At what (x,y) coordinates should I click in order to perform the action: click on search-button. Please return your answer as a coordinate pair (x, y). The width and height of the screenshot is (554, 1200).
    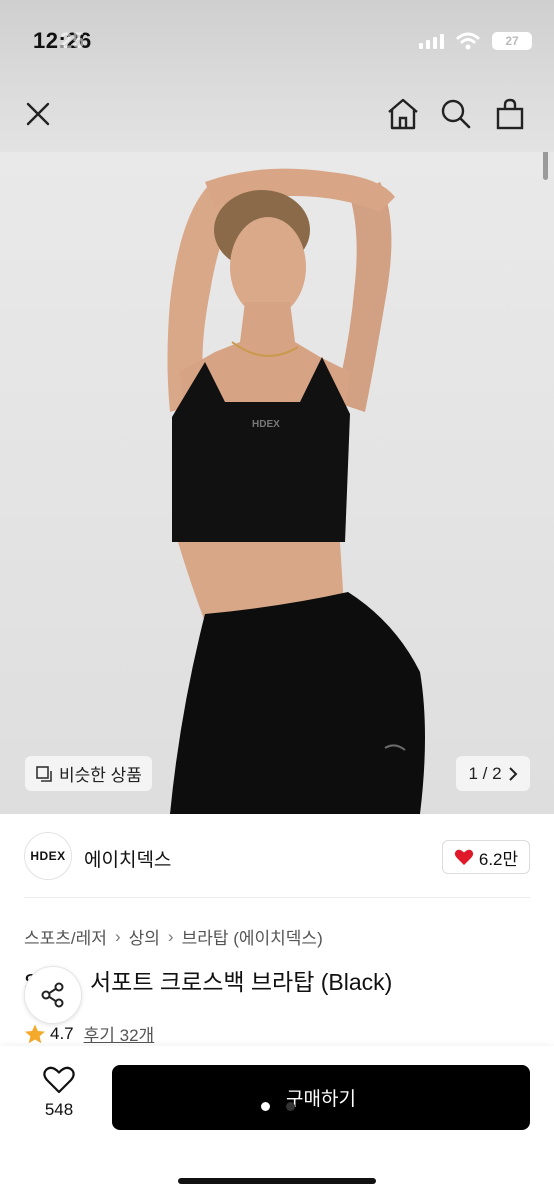
    Looking at the image, I should click on (456, 114).